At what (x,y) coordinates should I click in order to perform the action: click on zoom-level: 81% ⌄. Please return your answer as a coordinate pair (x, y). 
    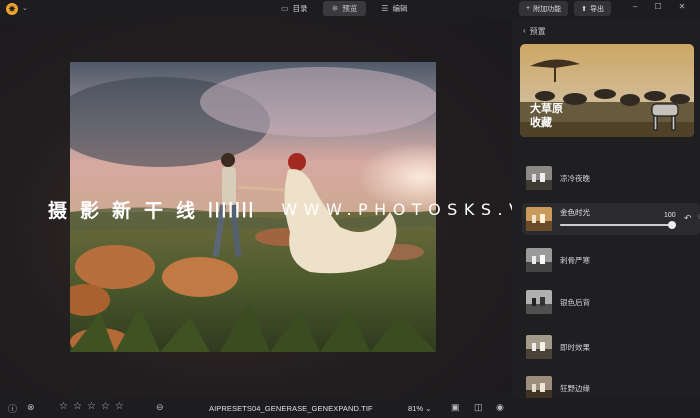
    Looking at the image, I should click on (419, 408).